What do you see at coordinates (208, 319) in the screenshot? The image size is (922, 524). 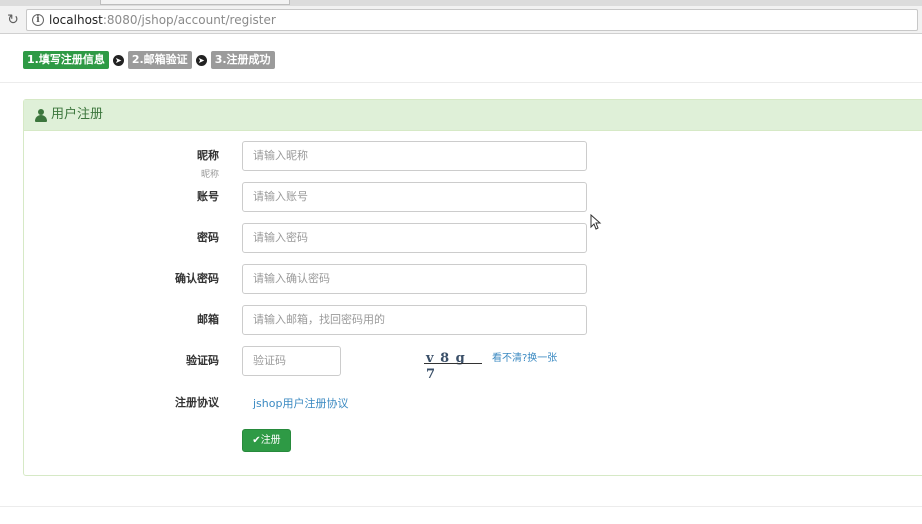 I see `email-label: 邮箱` at bounding box center [208, 319].